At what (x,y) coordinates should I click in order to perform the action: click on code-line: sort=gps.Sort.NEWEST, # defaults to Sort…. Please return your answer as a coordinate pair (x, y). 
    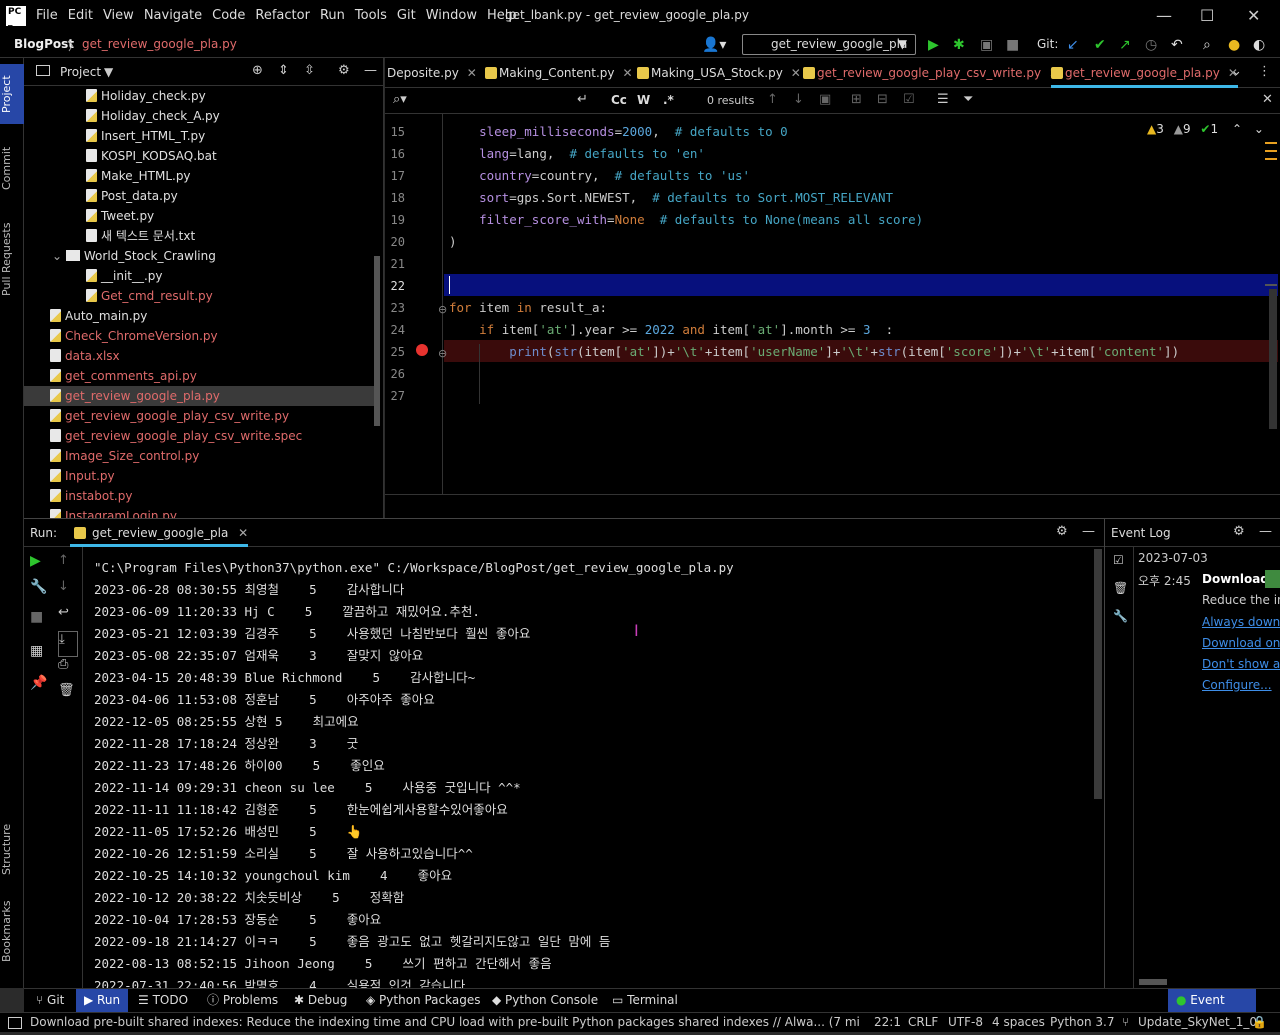
    Looking at the image, I should click on (671, 197).